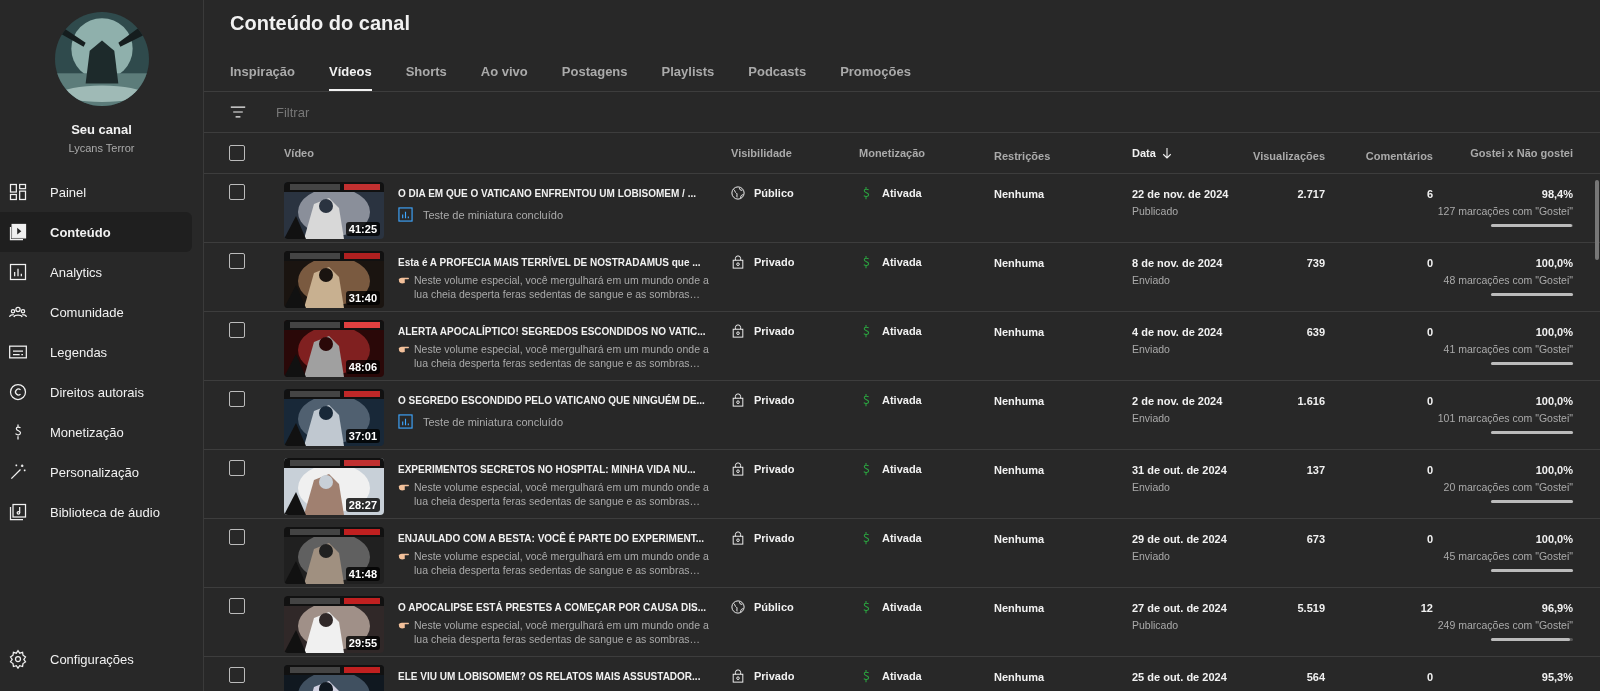 This screenshot has height=691, width=1600. What do you see at coordinates (1166, 153) in the screenshot?
I see `sort-down-icon` at bounding box center [1166, 153].